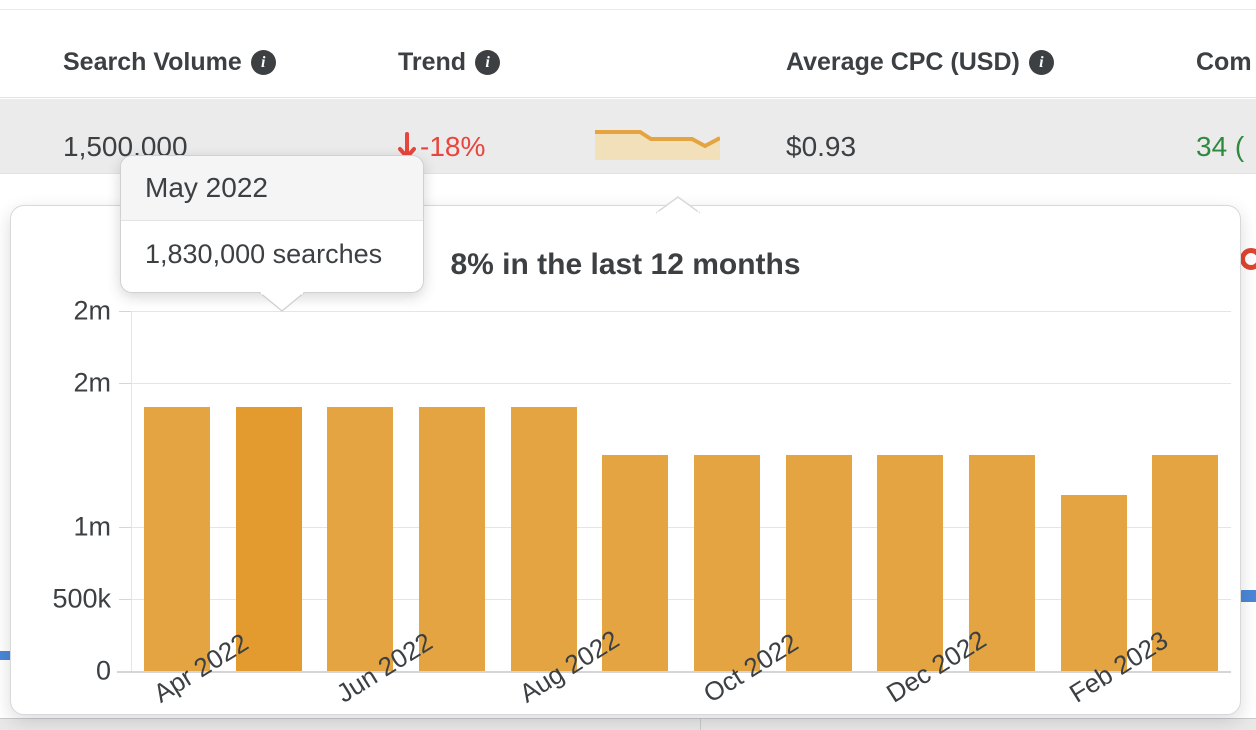  Describe the element at coordinates (1248, 259) in the screenshot. I see `alert-ring-icon` at that location.